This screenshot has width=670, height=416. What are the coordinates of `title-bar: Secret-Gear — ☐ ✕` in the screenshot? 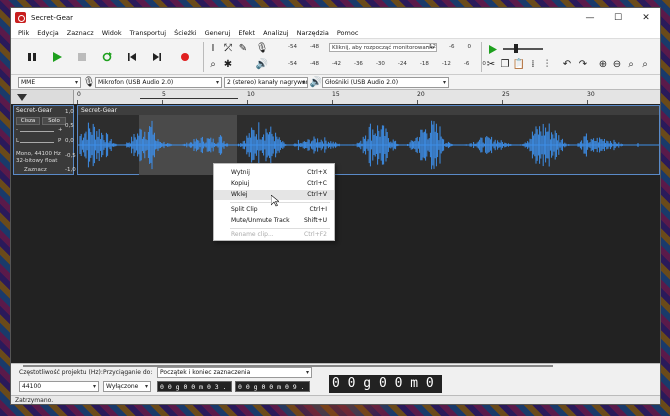 It's located at (335, 17).